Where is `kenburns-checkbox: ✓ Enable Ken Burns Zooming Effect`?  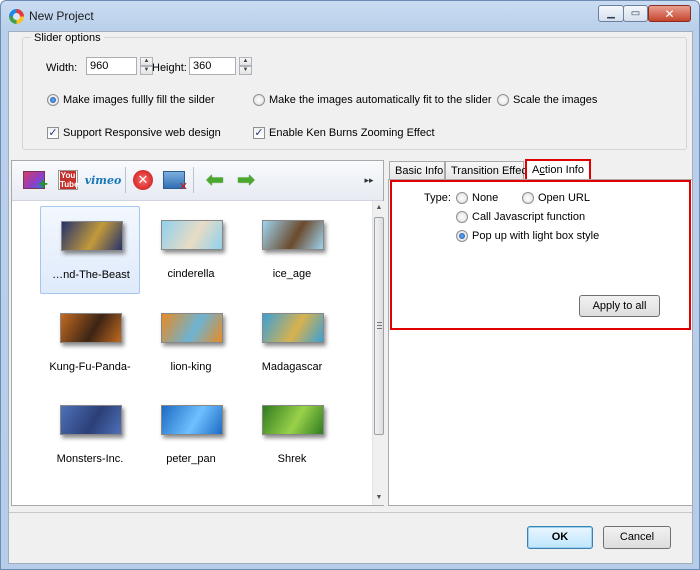
kenburns-checkbox: ✓ Enable Ken Burns Zooming Effect is located at coordinates (344, 133).